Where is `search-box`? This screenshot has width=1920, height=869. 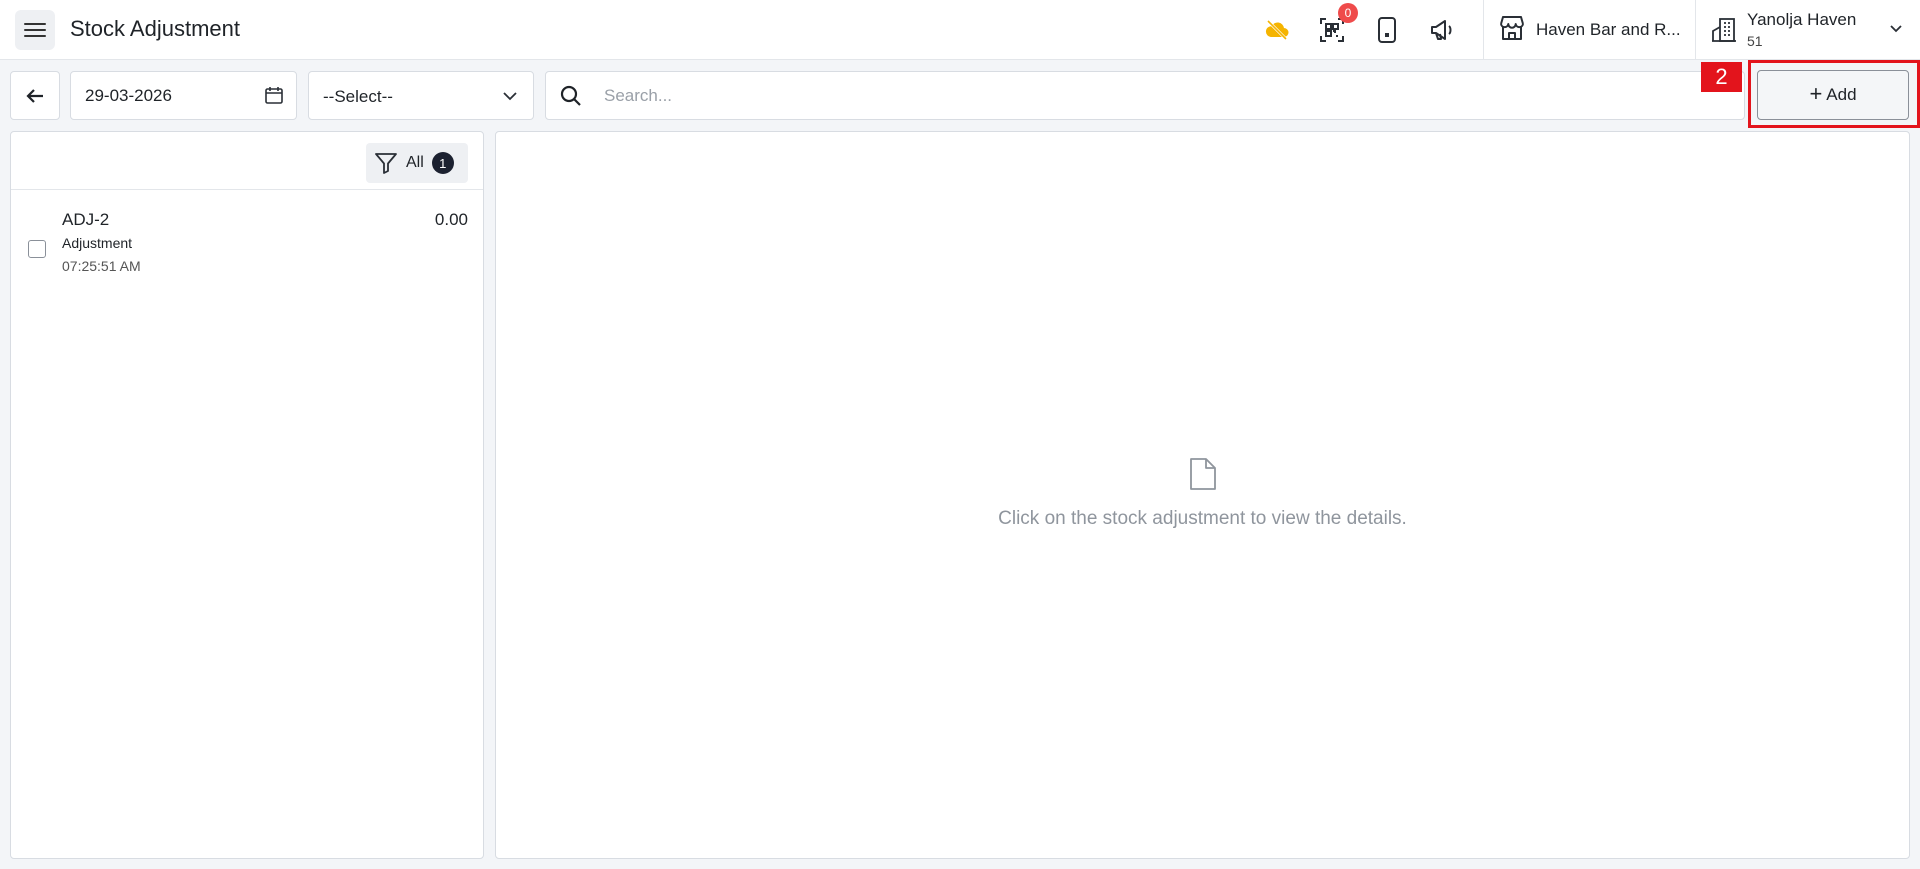
search-box is located at coordinates (1145, 95).